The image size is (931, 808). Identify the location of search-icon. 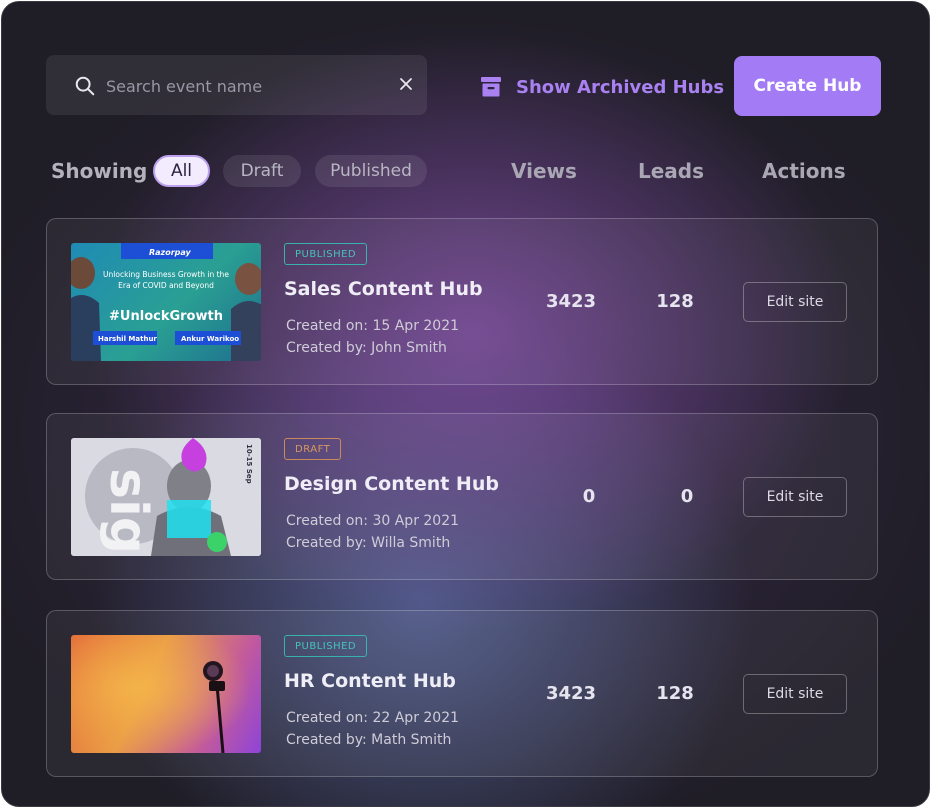
(85, 86).